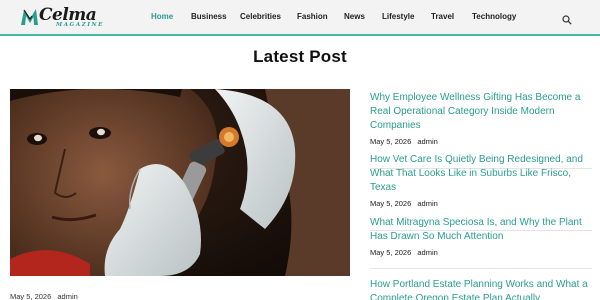  What do you see at coordinates (481, 268) in the screenshot?
I see `post-divider` at bounding box center [481, 268].